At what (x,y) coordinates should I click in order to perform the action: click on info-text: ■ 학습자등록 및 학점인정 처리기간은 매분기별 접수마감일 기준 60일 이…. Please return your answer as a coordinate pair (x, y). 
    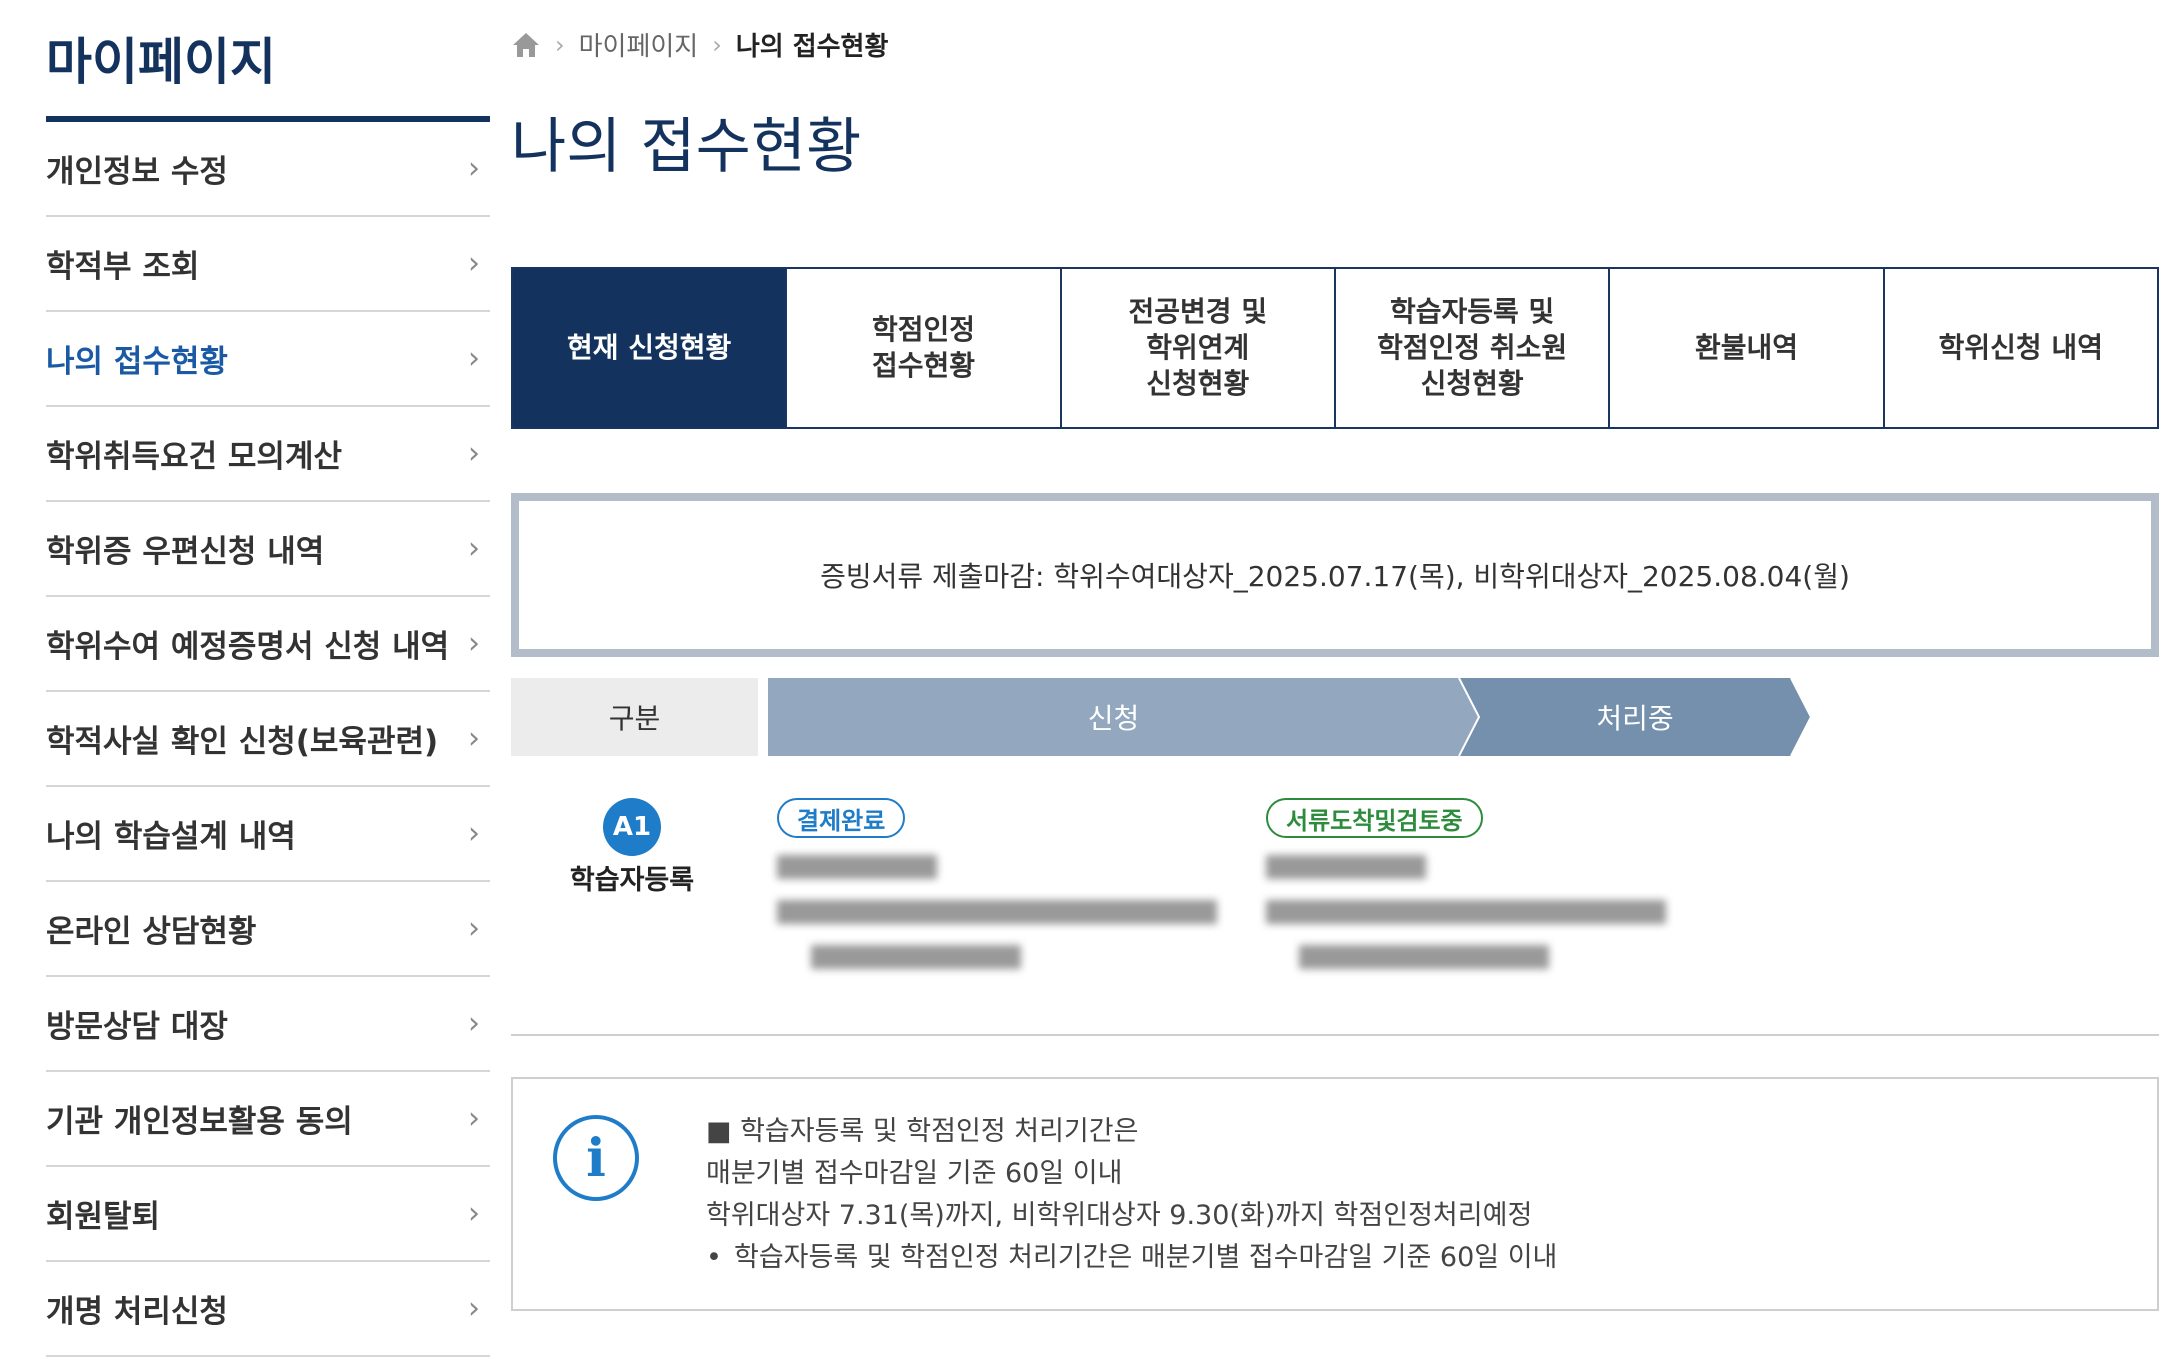
    Looking at the image, I should click on (1131, 1195).